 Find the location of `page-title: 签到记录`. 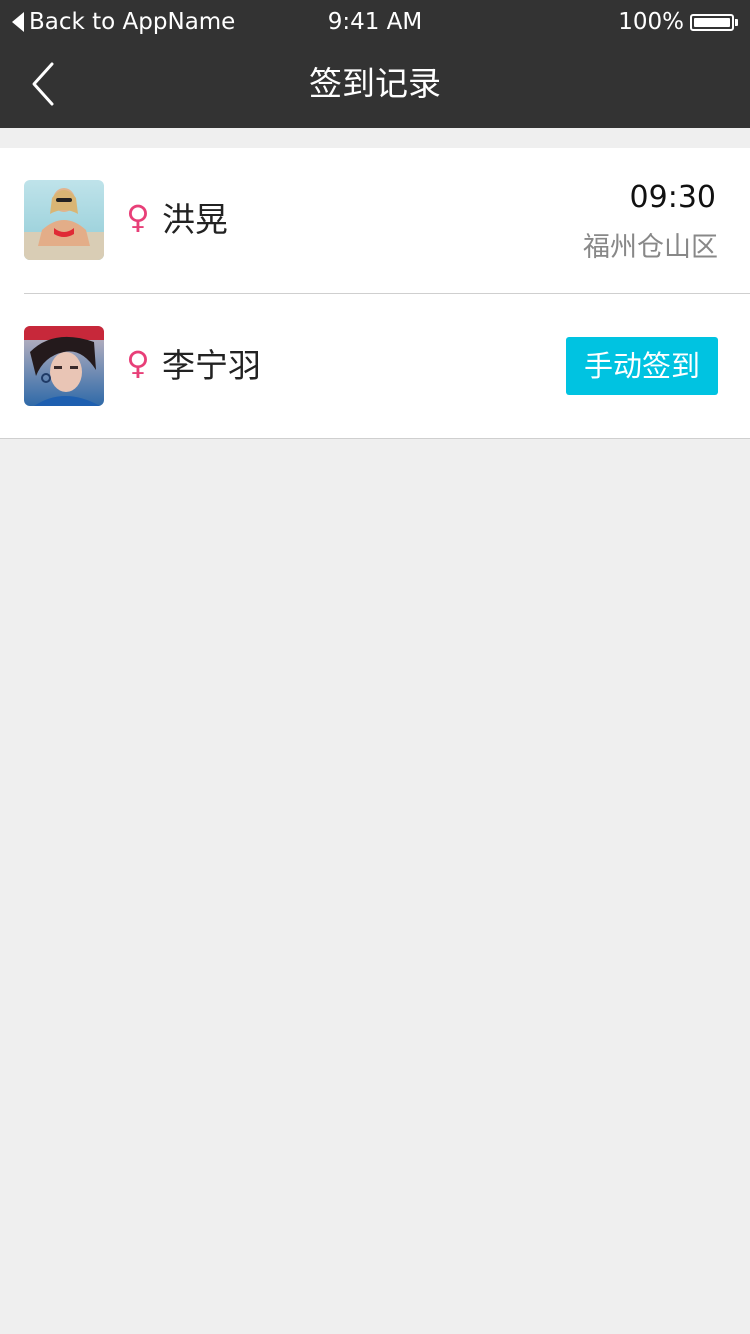

page-title: 签到记录 is located at coordinates (375, 83).